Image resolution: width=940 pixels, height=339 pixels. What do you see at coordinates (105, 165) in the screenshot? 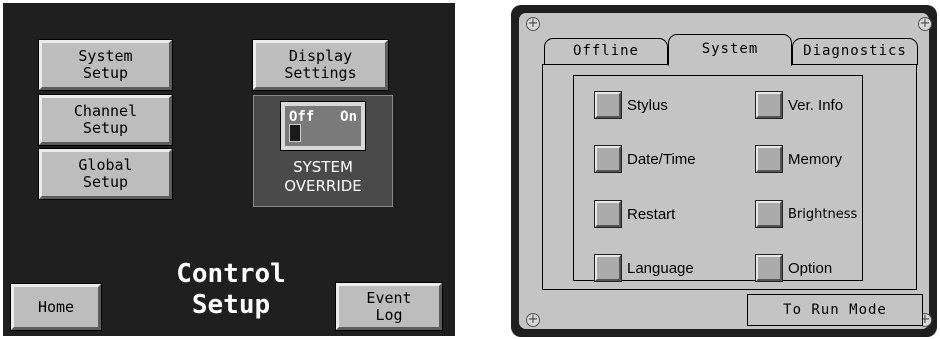
I see `global-setup-line1: Global` at bounding box center [105, 165].